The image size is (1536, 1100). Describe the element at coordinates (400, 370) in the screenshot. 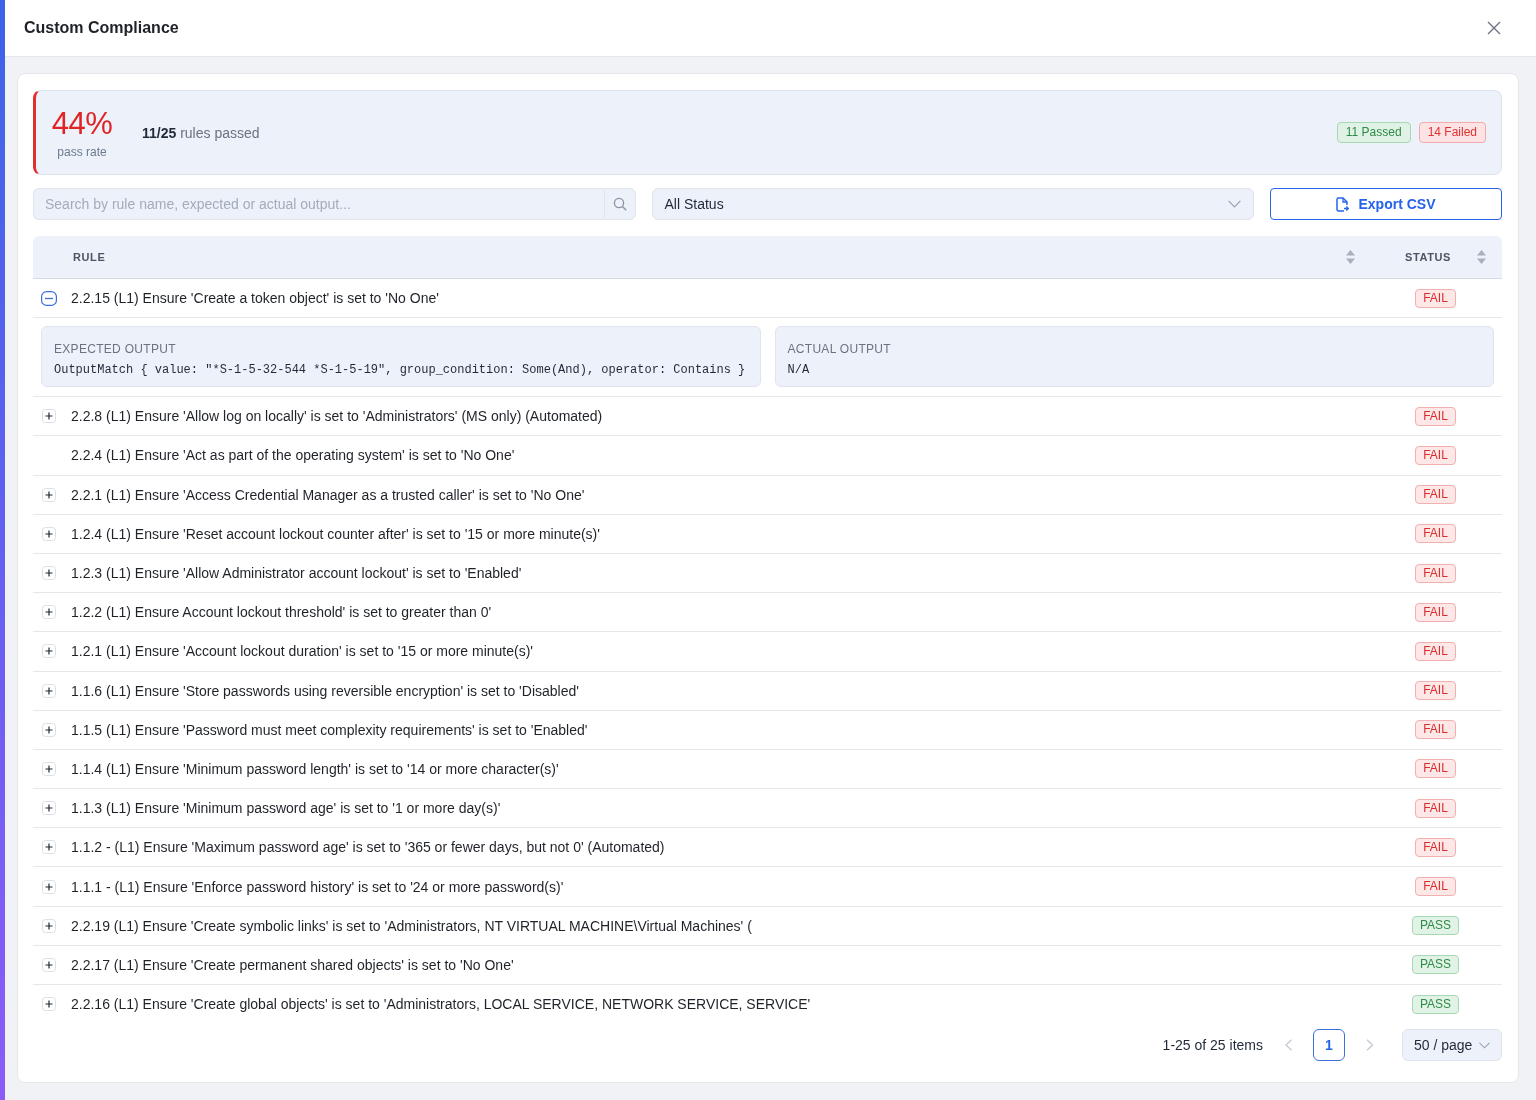

I see `output-value: OutputMatch { value: "*S-1-5-32-544 *S-1-5-19", group_condition: Some(And), operator: Contains }` at that location.